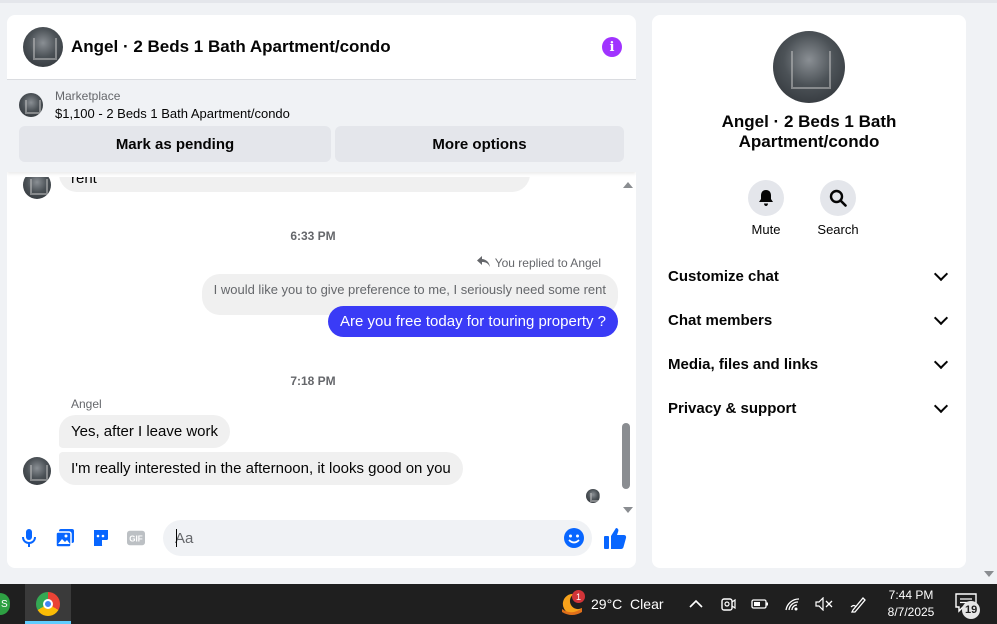 This screenshot has height=624, width=997. What do you see at coordinates (824, 604) in the screenshot?
I see `volume-muted-icon` at bounding box center [824, 604].